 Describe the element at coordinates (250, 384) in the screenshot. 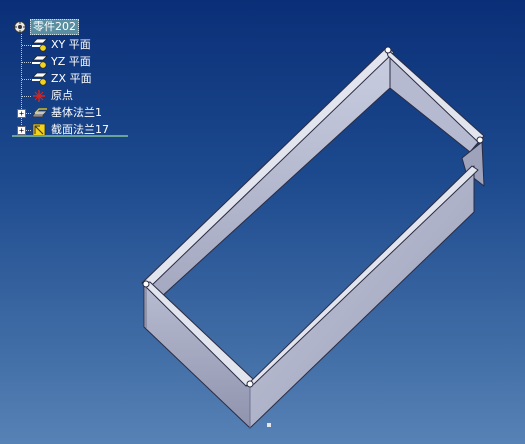

I see `corner-relief-front` at that location.